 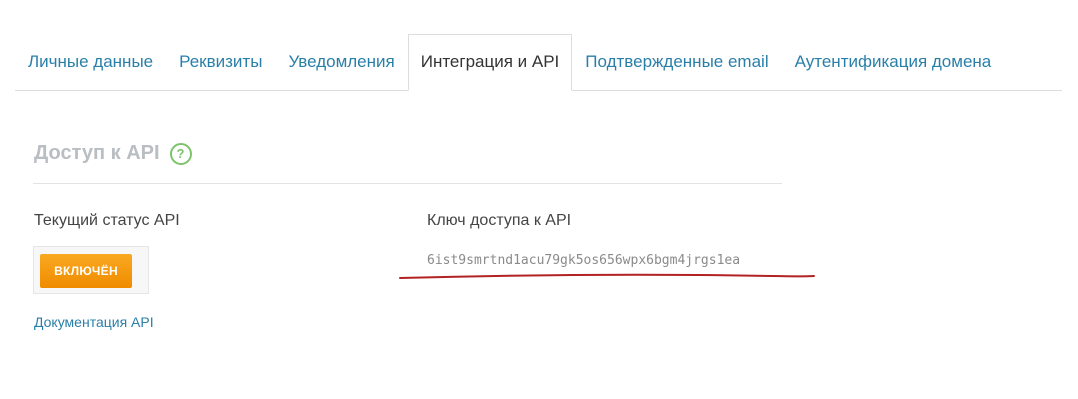 What do you see at coordinates (94, 322) in the screenshot?
I see `api-docs-link: Документация API` at bounding box center [94, 322].